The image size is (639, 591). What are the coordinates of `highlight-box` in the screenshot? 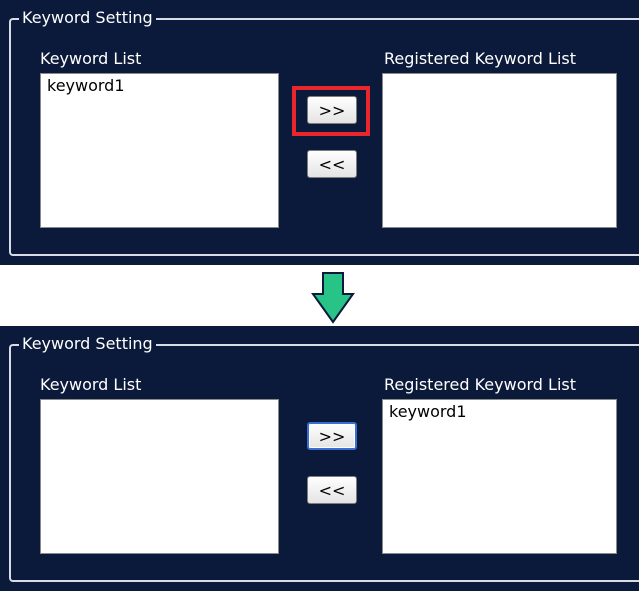 It's located at (331, 111).